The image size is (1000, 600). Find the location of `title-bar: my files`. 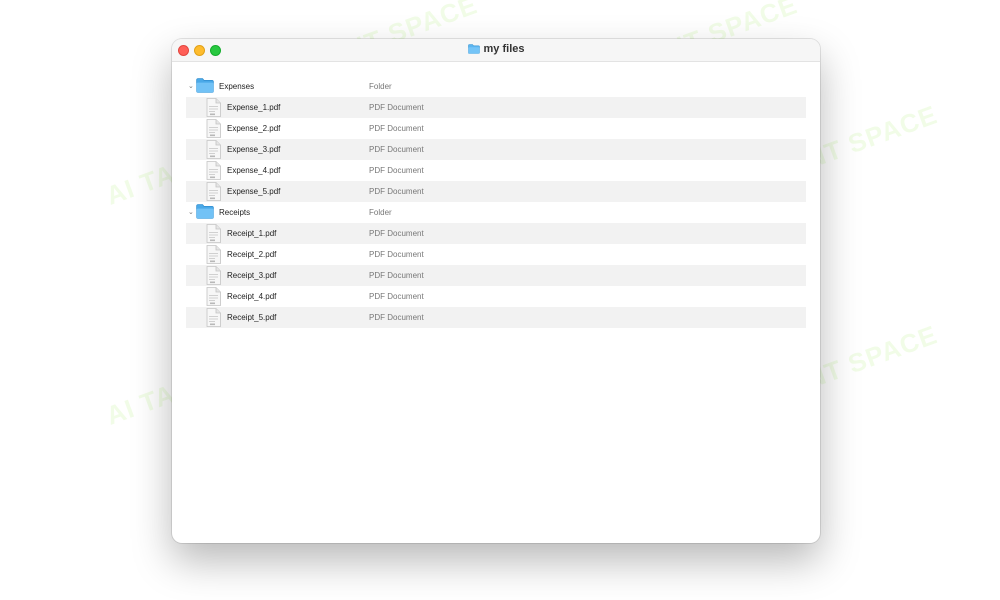

title-bar: my files is located at coordinates (496, 50).